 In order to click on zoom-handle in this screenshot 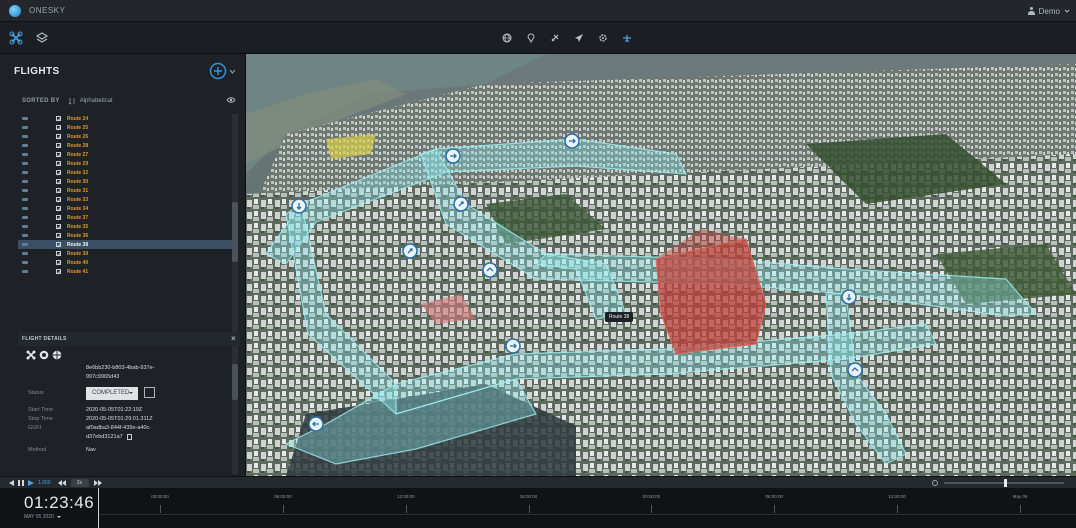, I will do `click(1005, 483)`.